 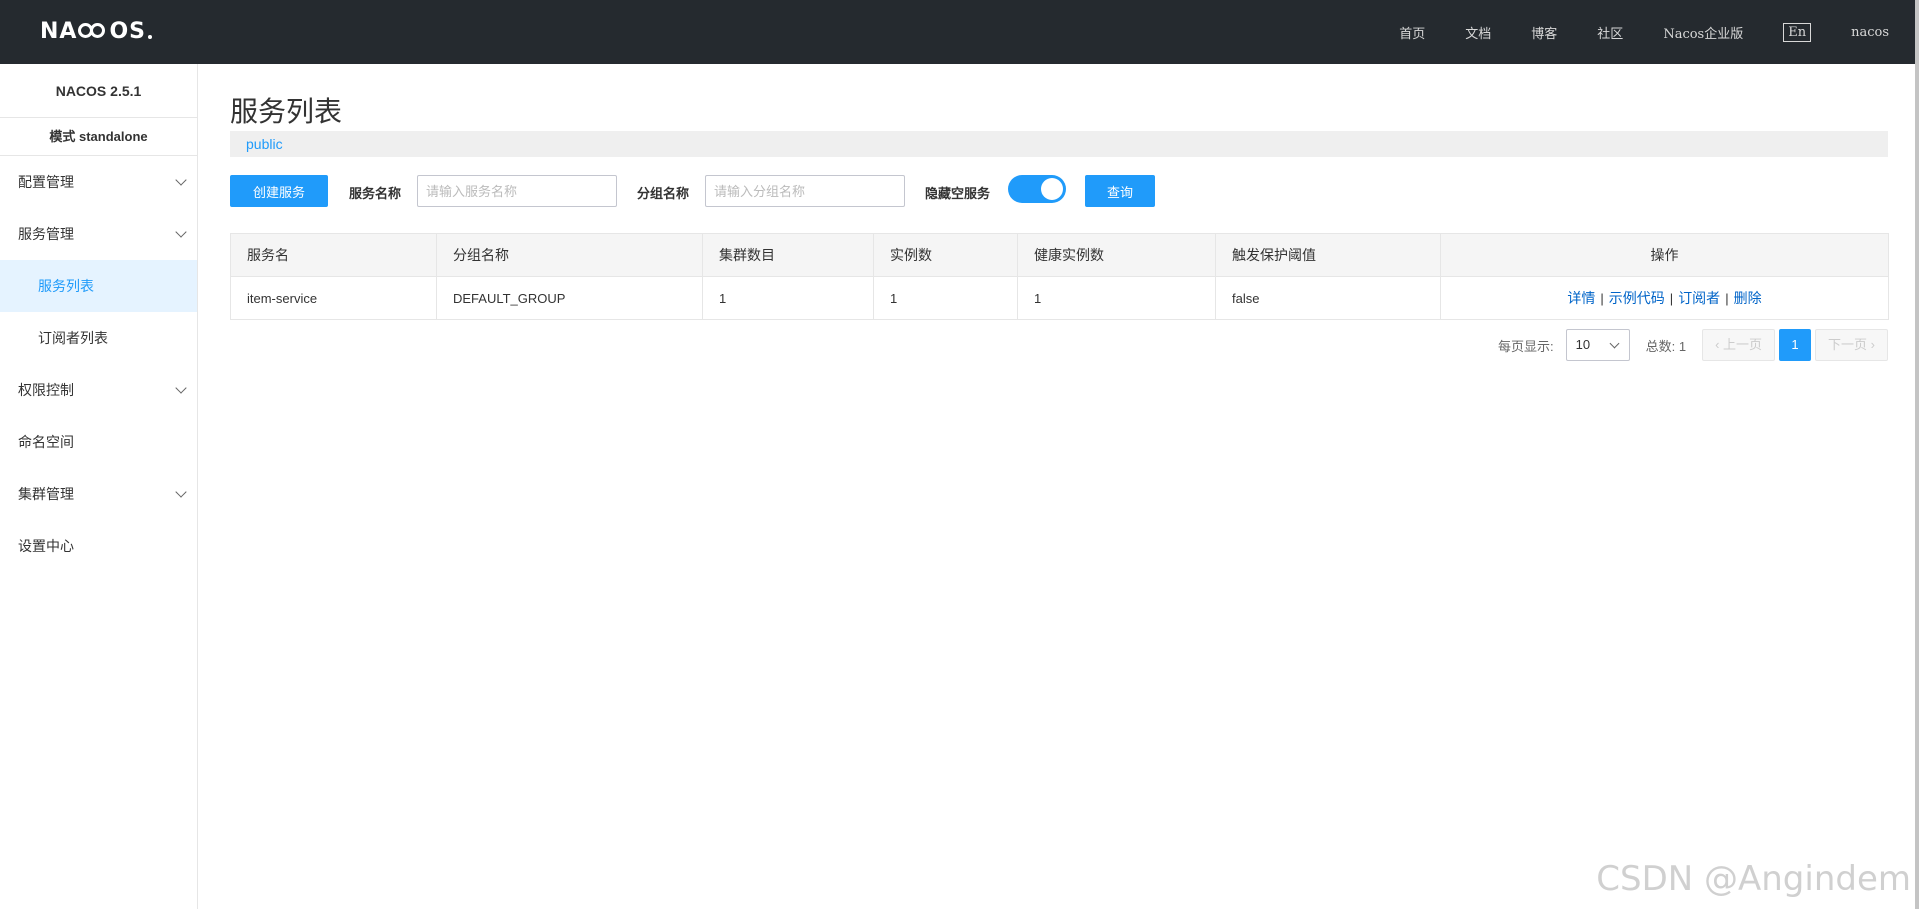 I want to click on sidebar-item-namespace: 命名空间, so click(x=98, y=442).